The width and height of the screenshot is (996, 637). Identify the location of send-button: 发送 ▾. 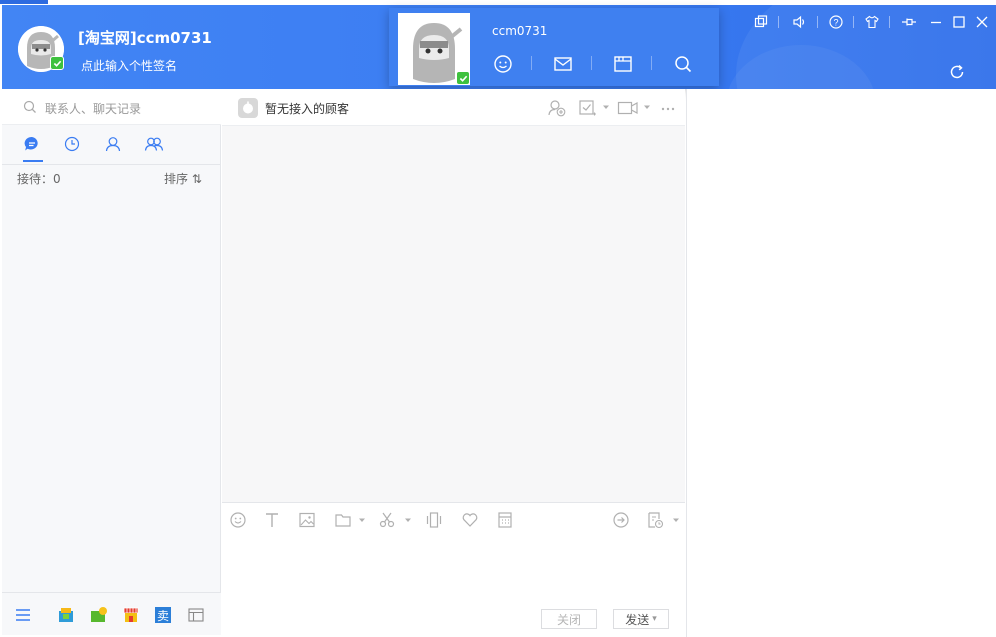
(641, 619).